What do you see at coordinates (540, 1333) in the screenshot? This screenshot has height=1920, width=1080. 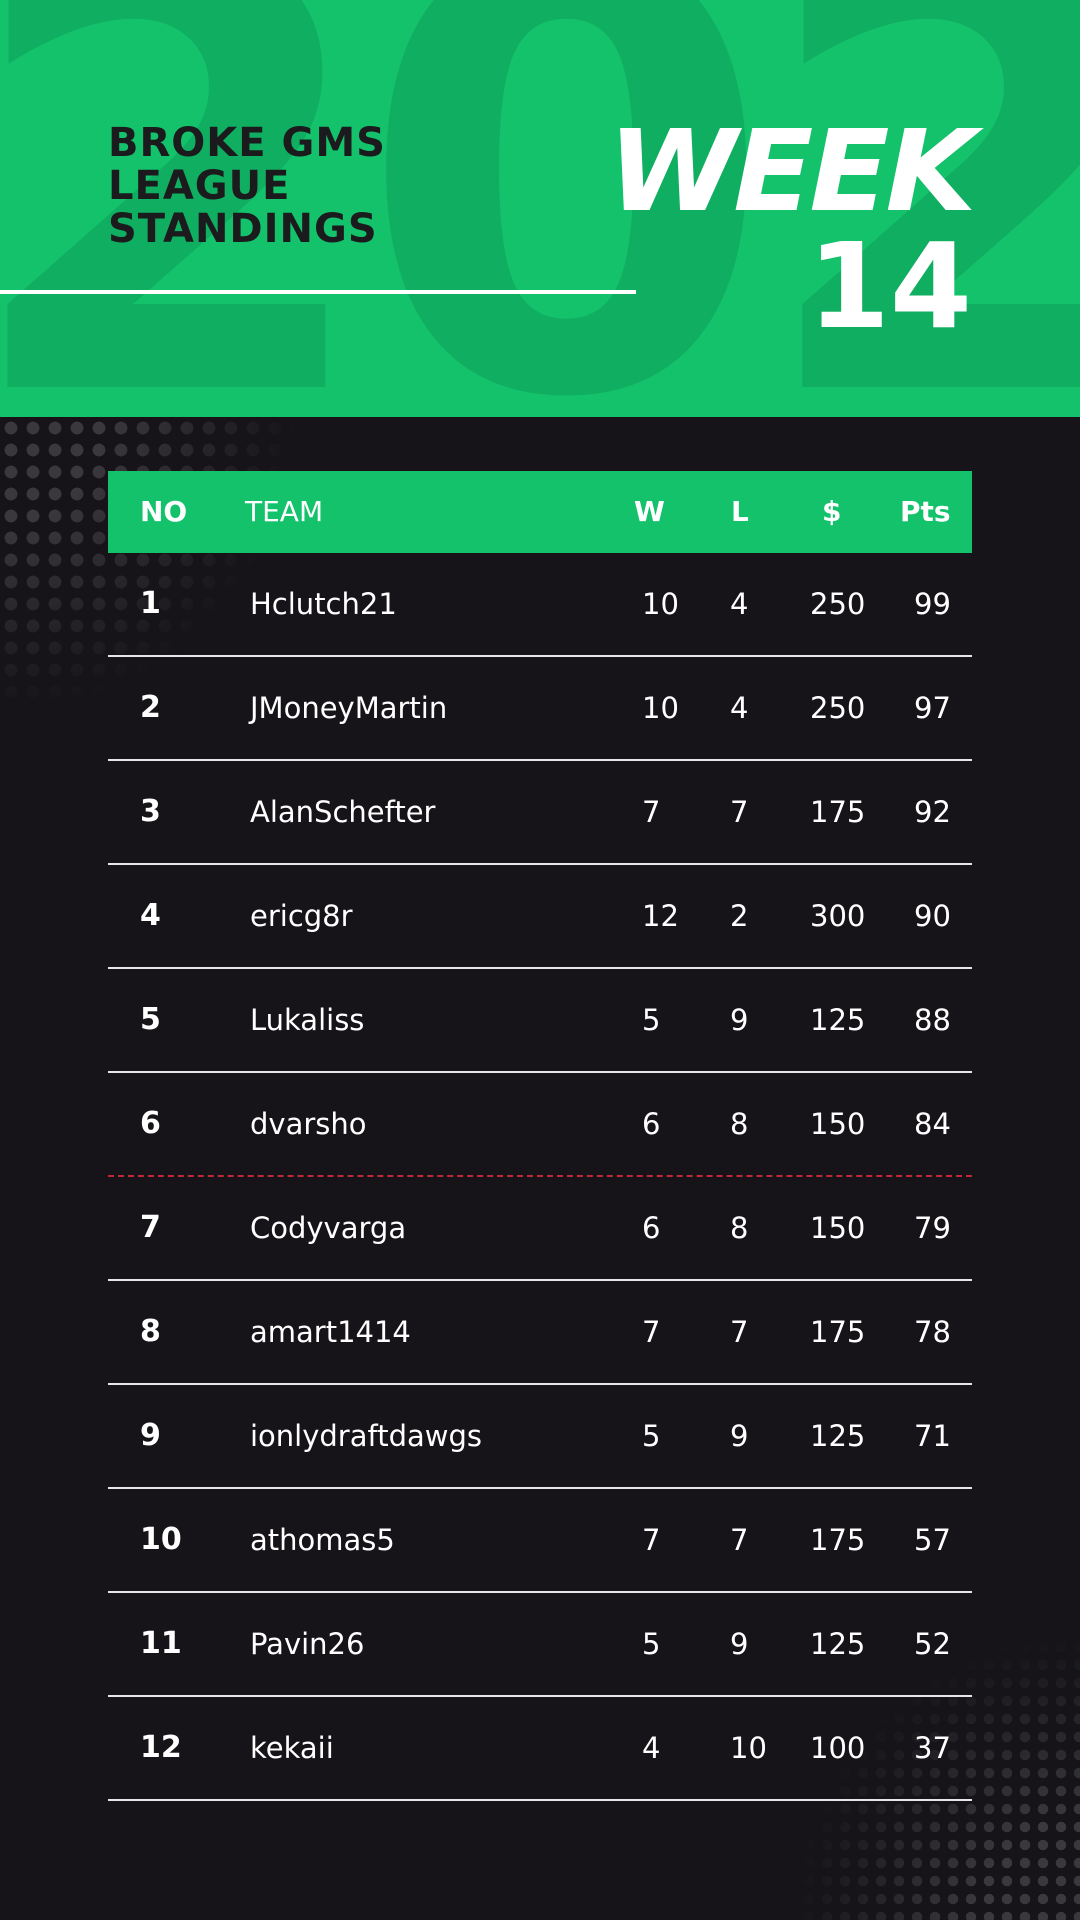 I see `table-row: 8 amart1414 7 7 175 78` at bounding box center [540, 1333].